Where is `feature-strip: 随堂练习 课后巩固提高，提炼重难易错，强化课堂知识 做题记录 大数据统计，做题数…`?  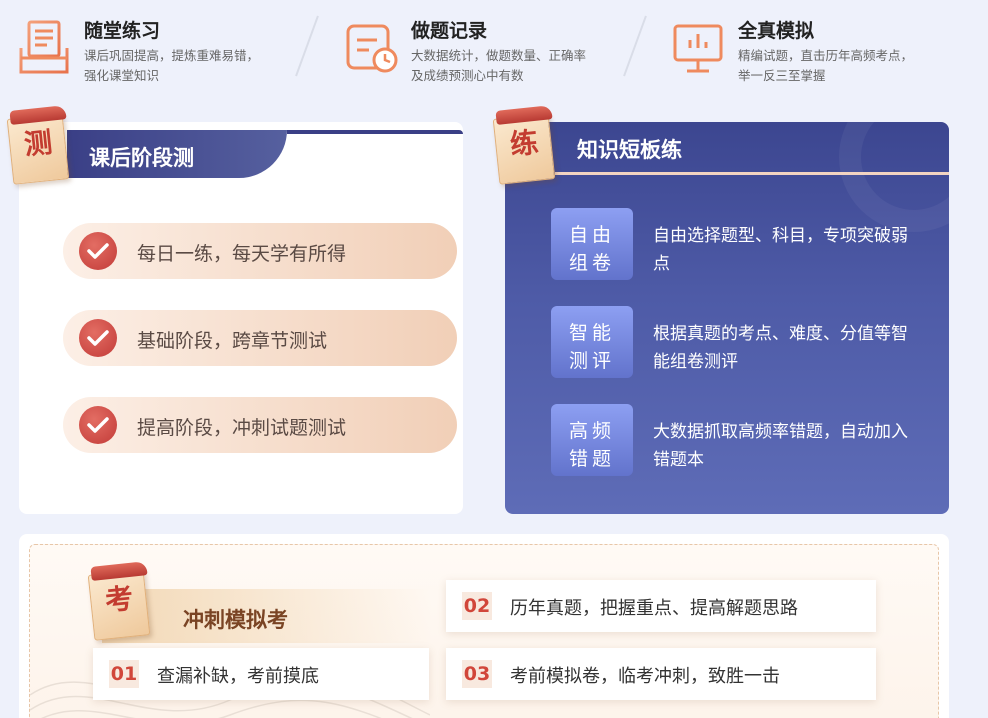 feature-strip: 随堂练习 课后巩固提高，提炼重难易错，强化课堂知识 做题记录 大数据统计，做题数… is located at coordinates (494, 48).